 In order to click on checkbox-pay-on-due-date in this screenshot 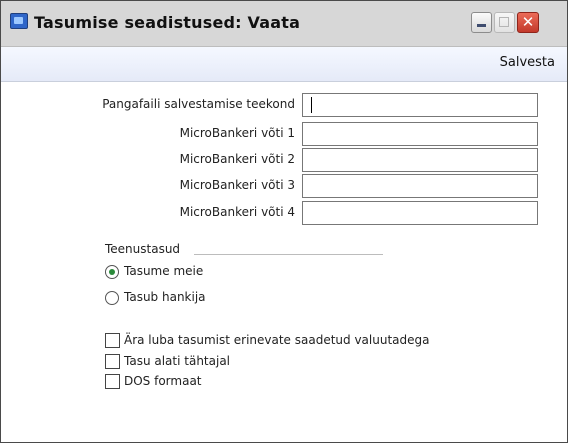, I will do `click(112, 361)`.